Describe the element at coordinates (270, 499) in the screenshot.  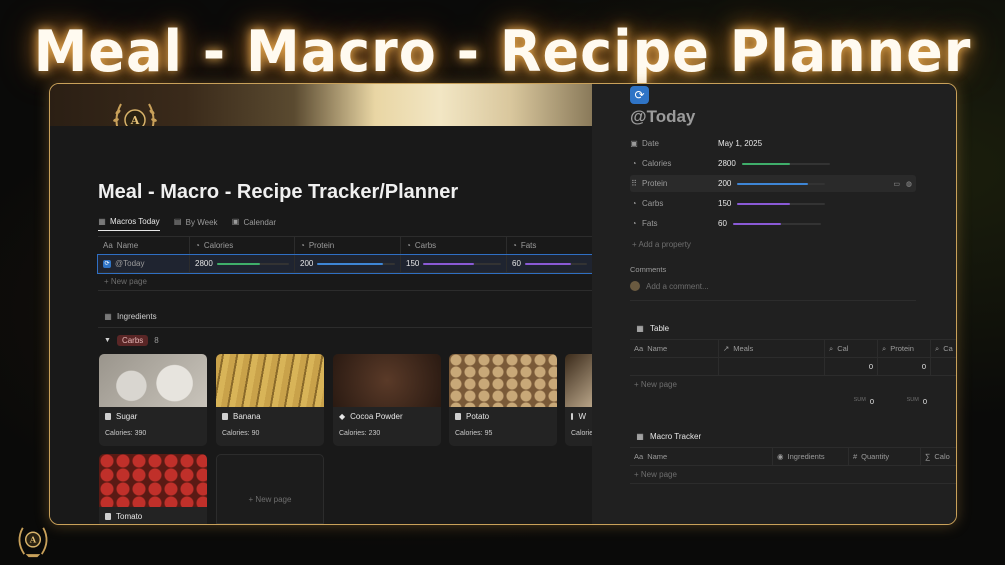
I see `new-page-label: + New page` at that location.